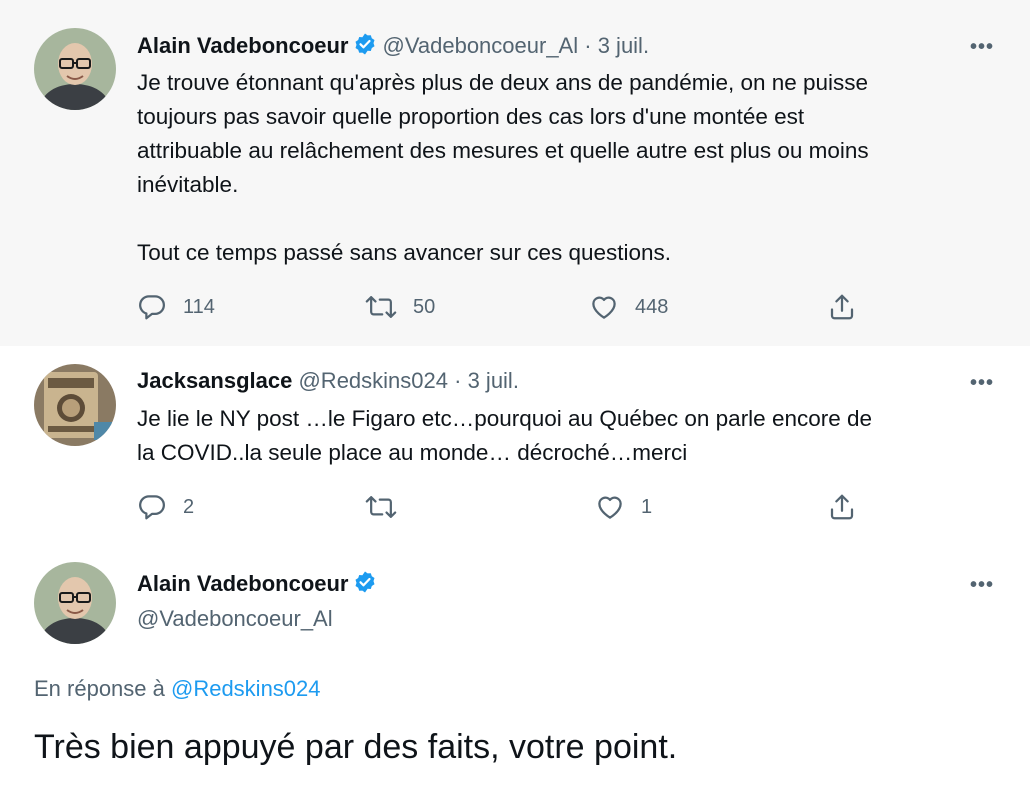 The width and height of the screenshot is (1030, 792). Describe the element at coordinates (214, 380) in the screenshot. I see `author-name: Jacksansglace` at that location.